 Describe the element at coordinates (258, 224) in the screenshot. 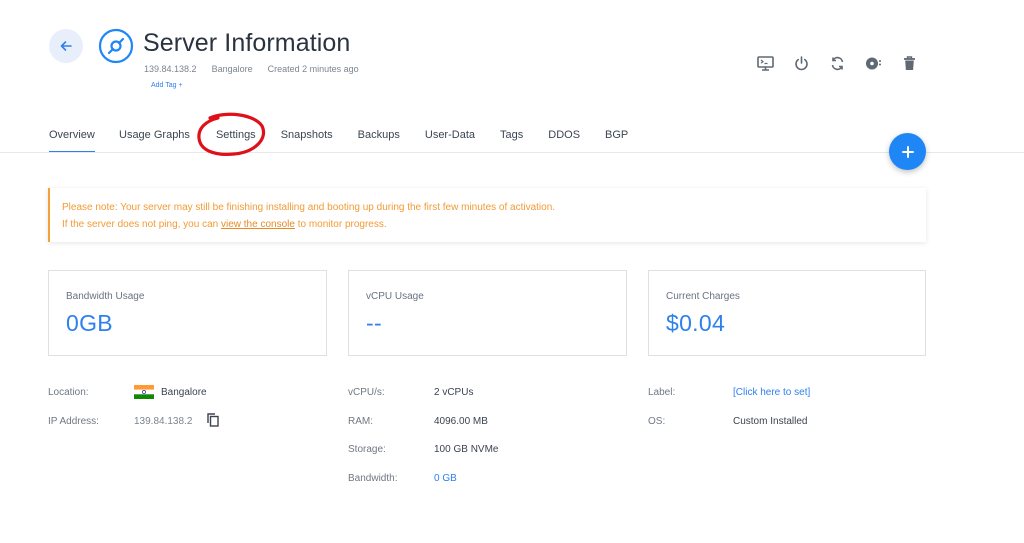

I see `view-console-link: view the console` at that location.